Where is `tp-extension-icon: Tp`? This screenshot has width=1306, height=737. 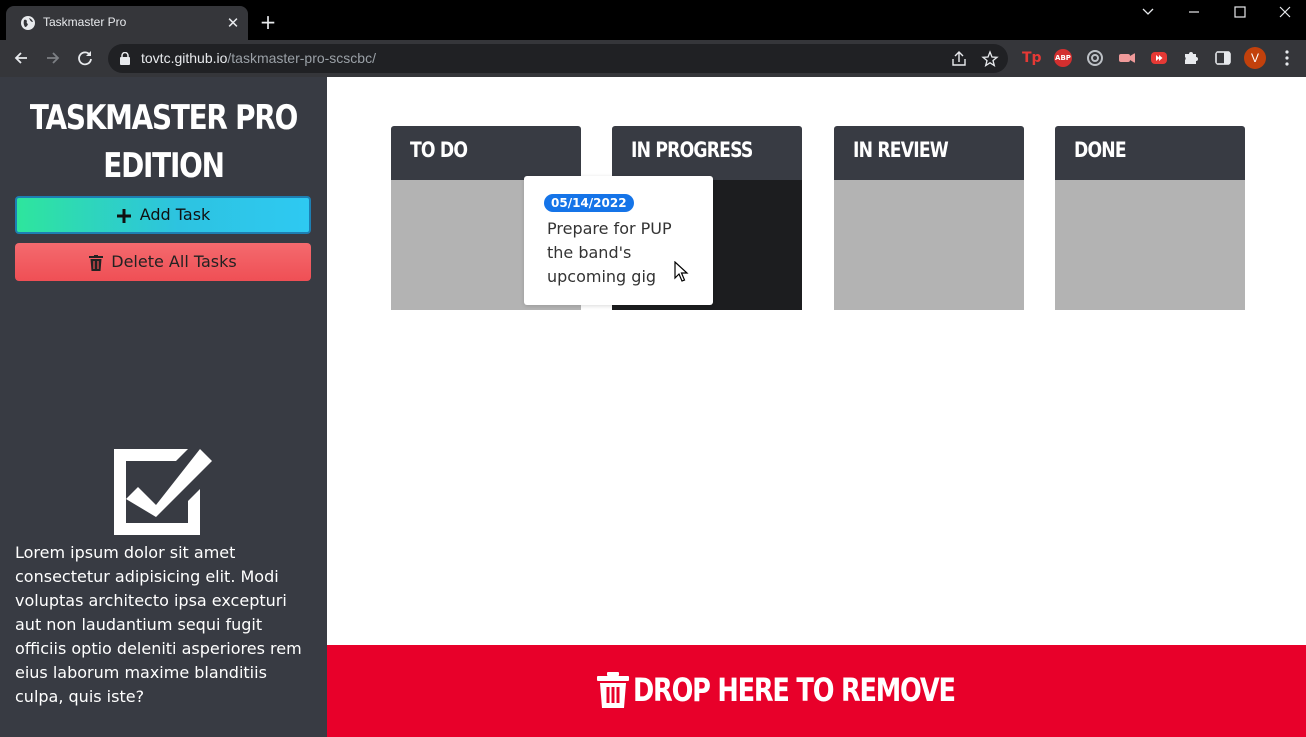
tp-extension-icon: Tp is located at coordinates (1032, 58).